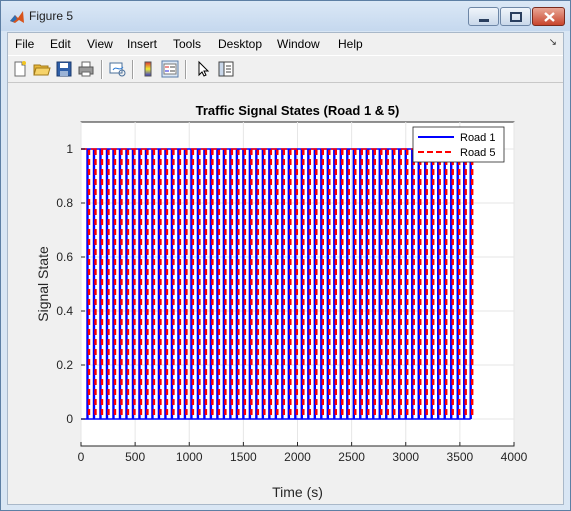  I want to click on matlab-logo-icon, so click(17, 17).